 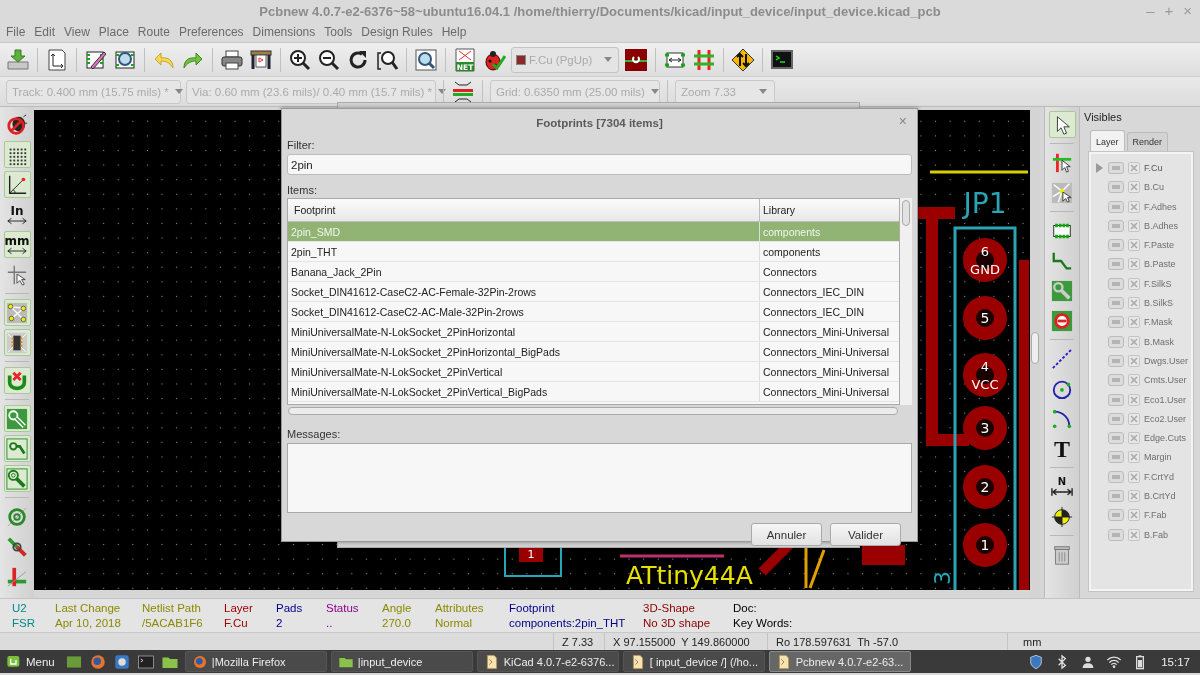 I want to click on ok-button: Valider, so click(x=865, y=534).